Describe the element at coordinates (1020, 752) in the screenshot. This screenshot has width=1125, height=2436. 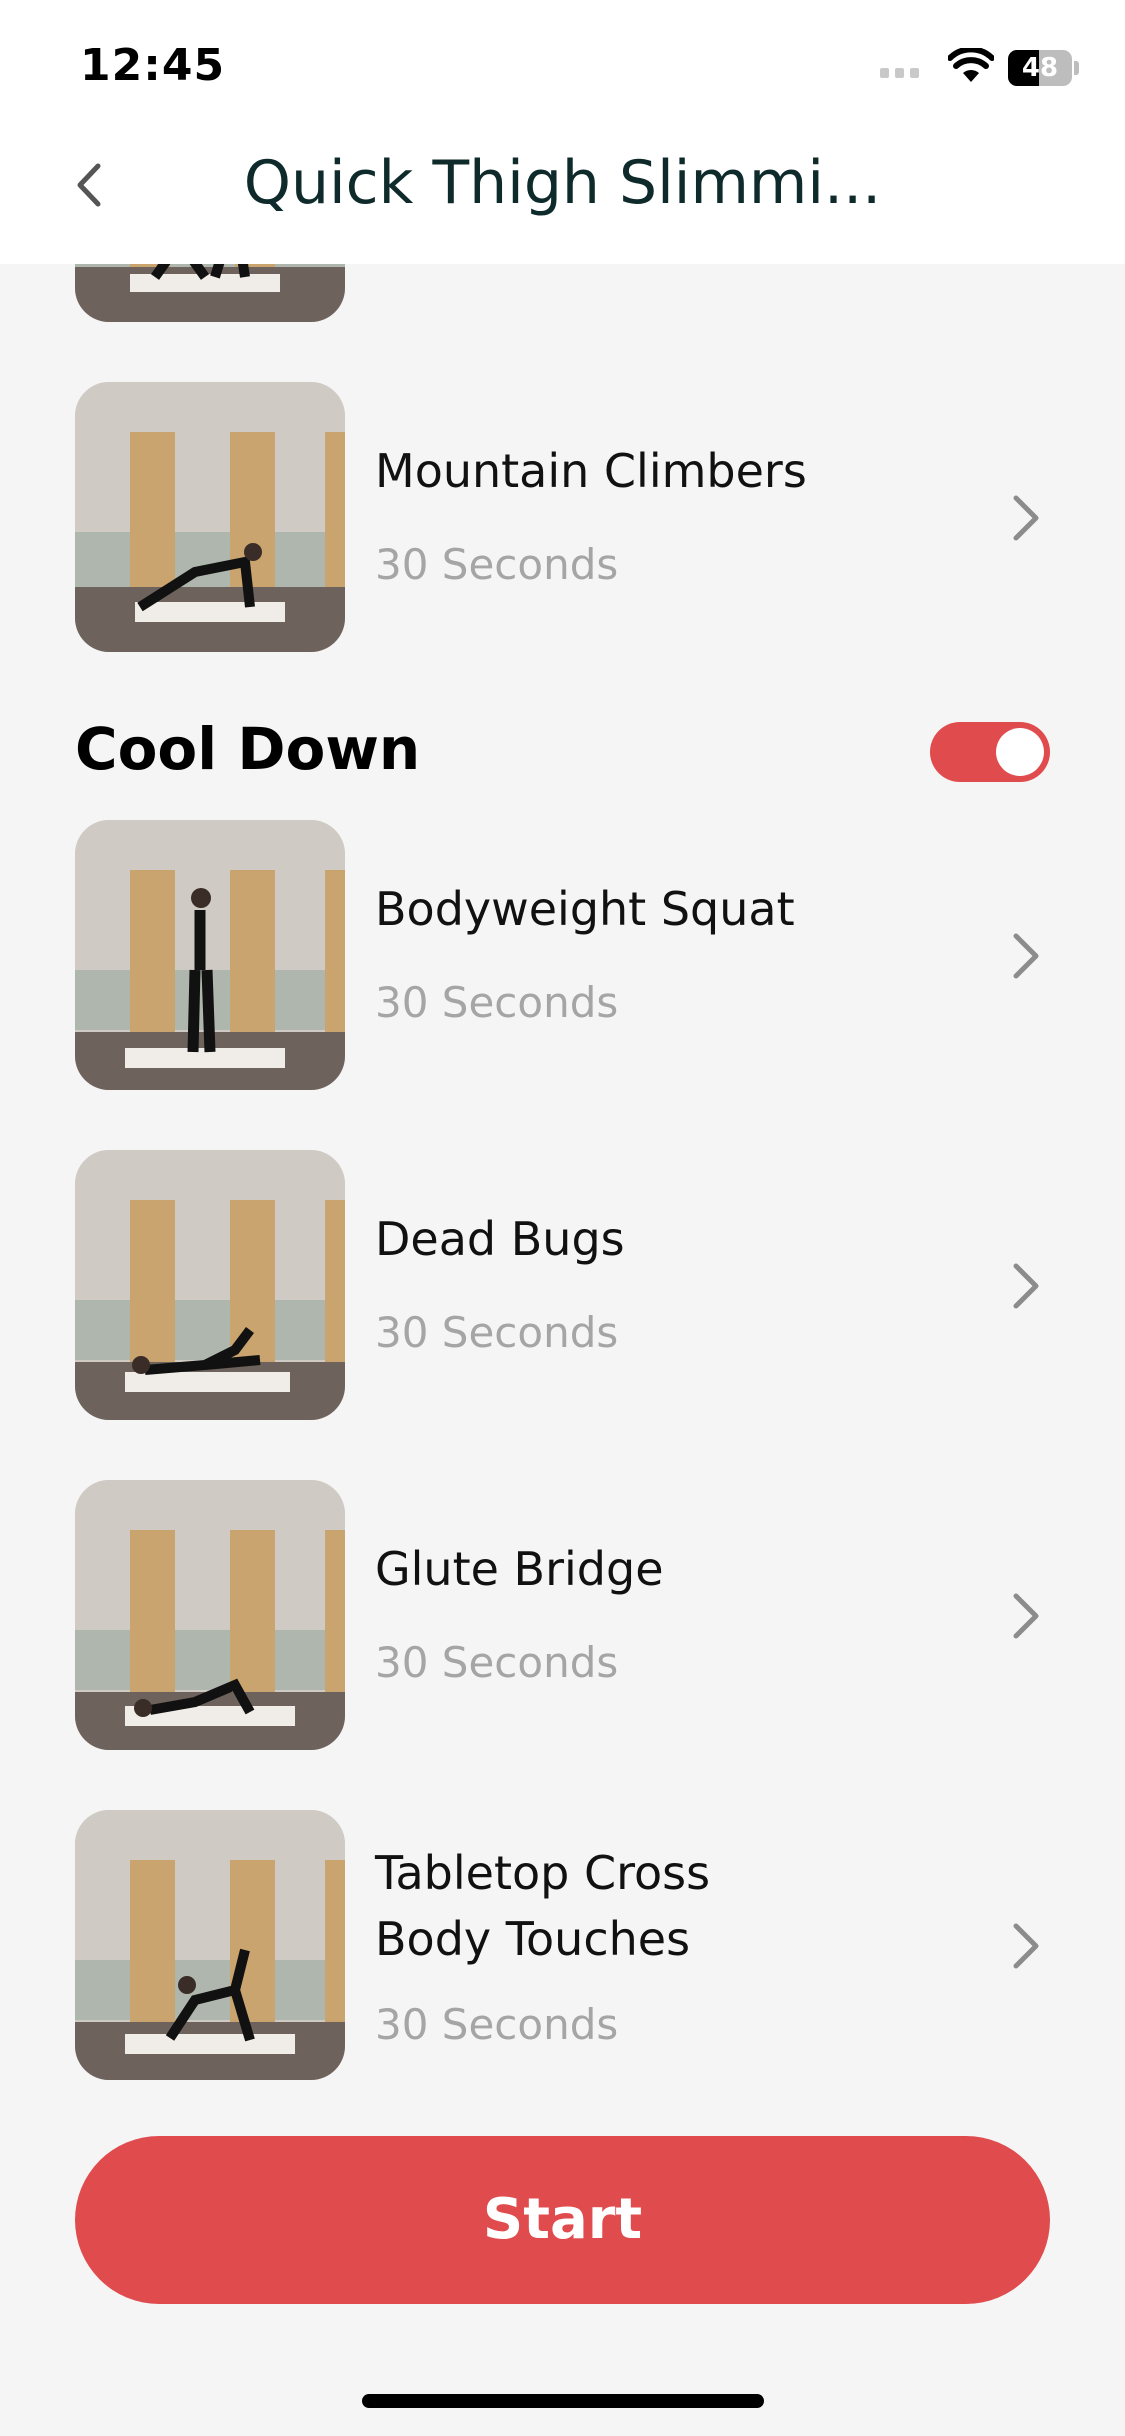
I see `toggle-knob` at that location.